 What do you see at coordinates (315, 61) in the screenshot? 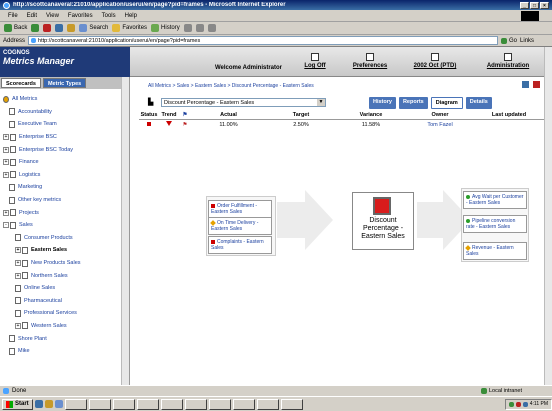
I see `logoff-link: Log Off` at bounding box center [315, 61].